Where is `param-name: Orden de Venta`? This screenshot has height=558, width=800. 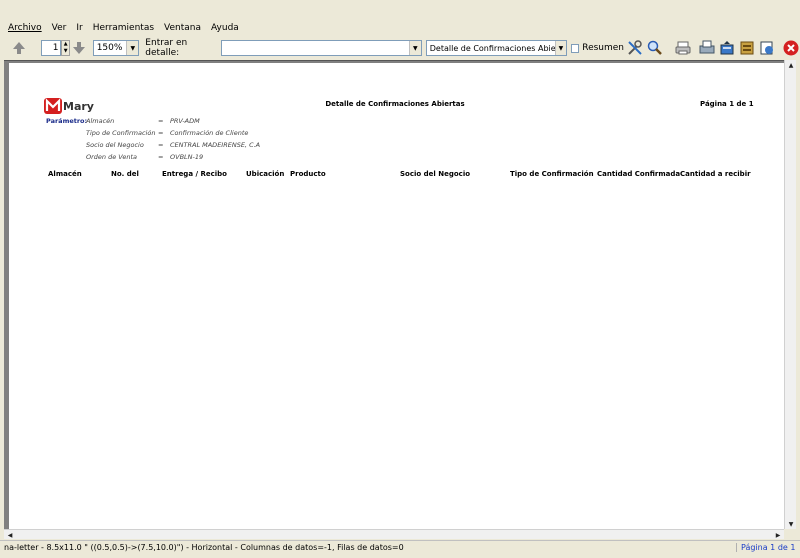 param-name: Orden de Venta is located at coordinates (112, 157).